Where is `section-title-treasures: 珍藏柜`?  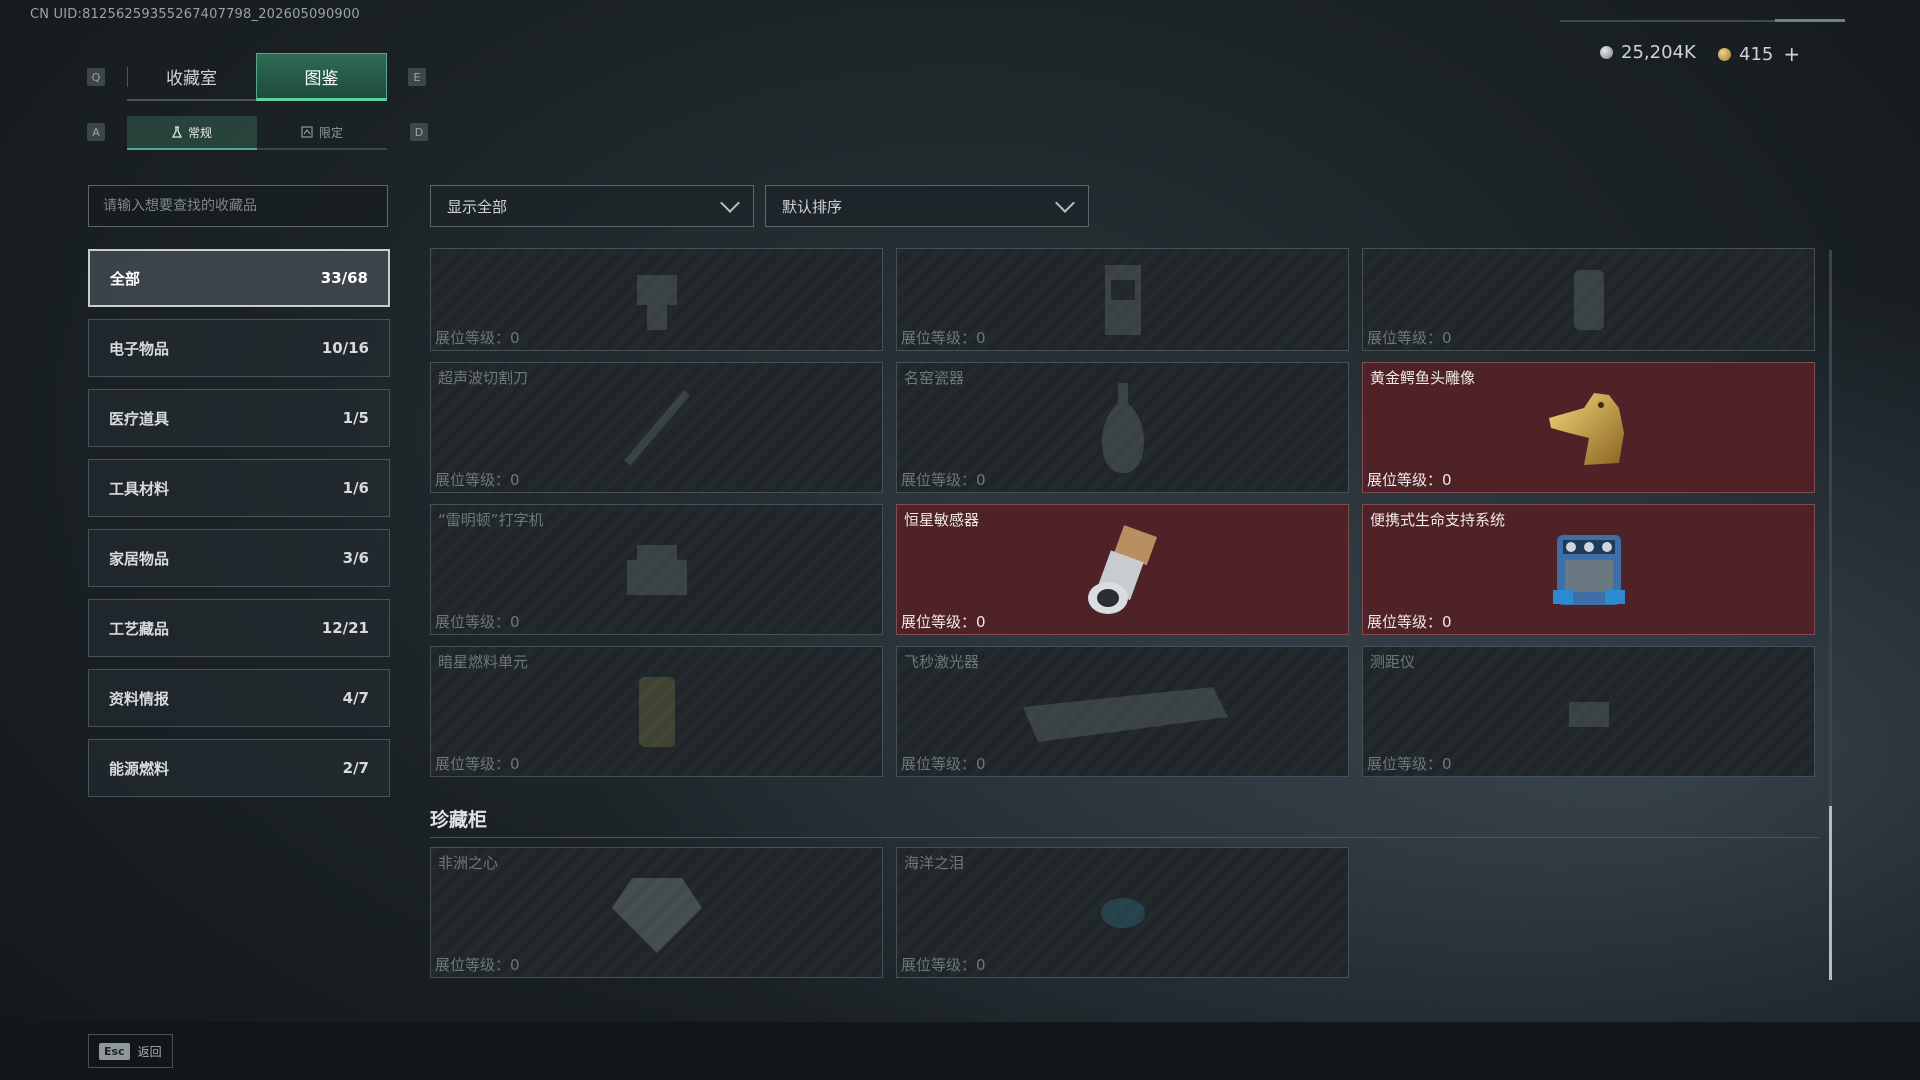 section-title-treasures: 珍藏柜 is located at coordinates (459, 820).